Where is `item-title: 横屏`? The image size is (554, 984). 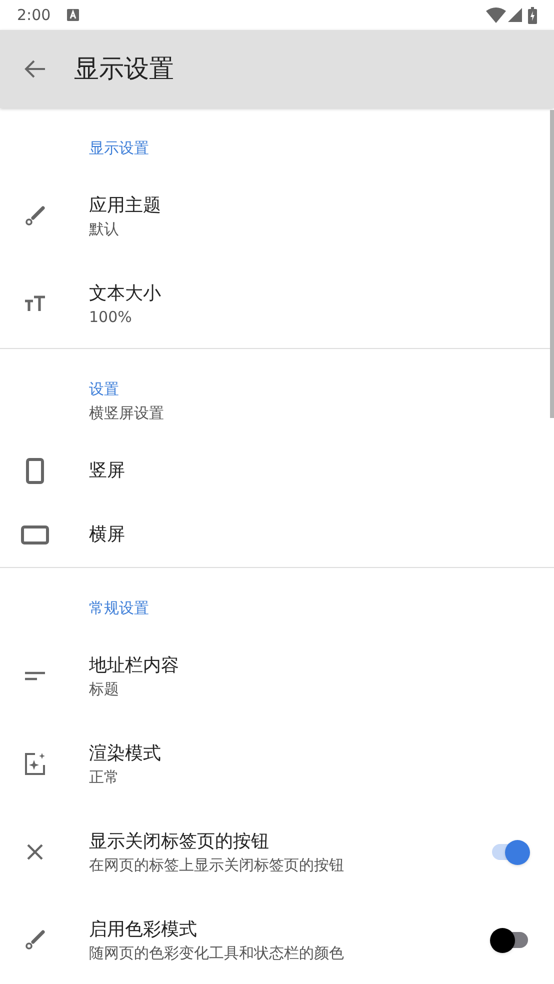 item-title: 横屏 is located at coordinates (107, 535).